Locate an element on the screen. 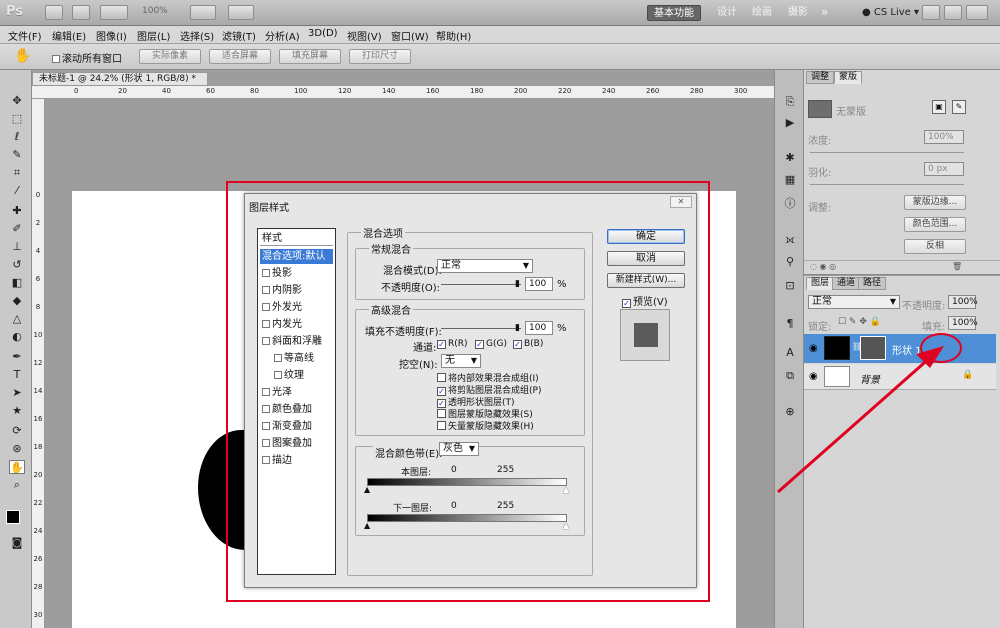 Image resolution: width=1000 pixels, height=628 pixels. arrow-line is located at coordinates (855, 424).